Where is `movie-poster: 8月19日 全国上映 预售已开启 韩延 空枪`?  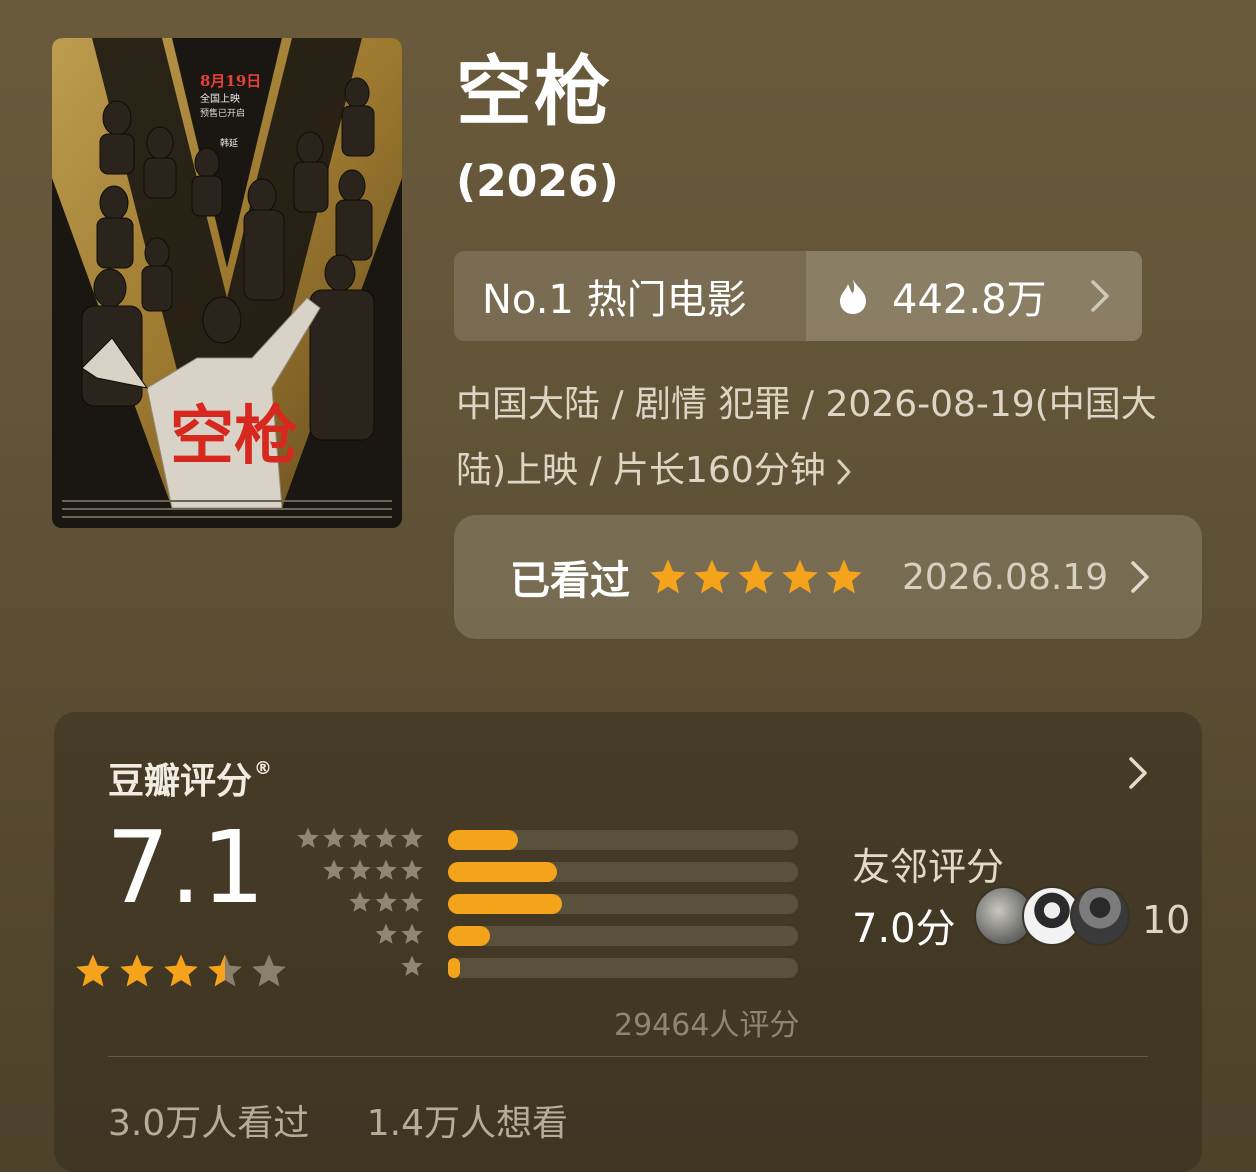
movie-poster: 8月19日 全国上映 预售已开启 韩延 空枪 is located at coordinates (227, 283).